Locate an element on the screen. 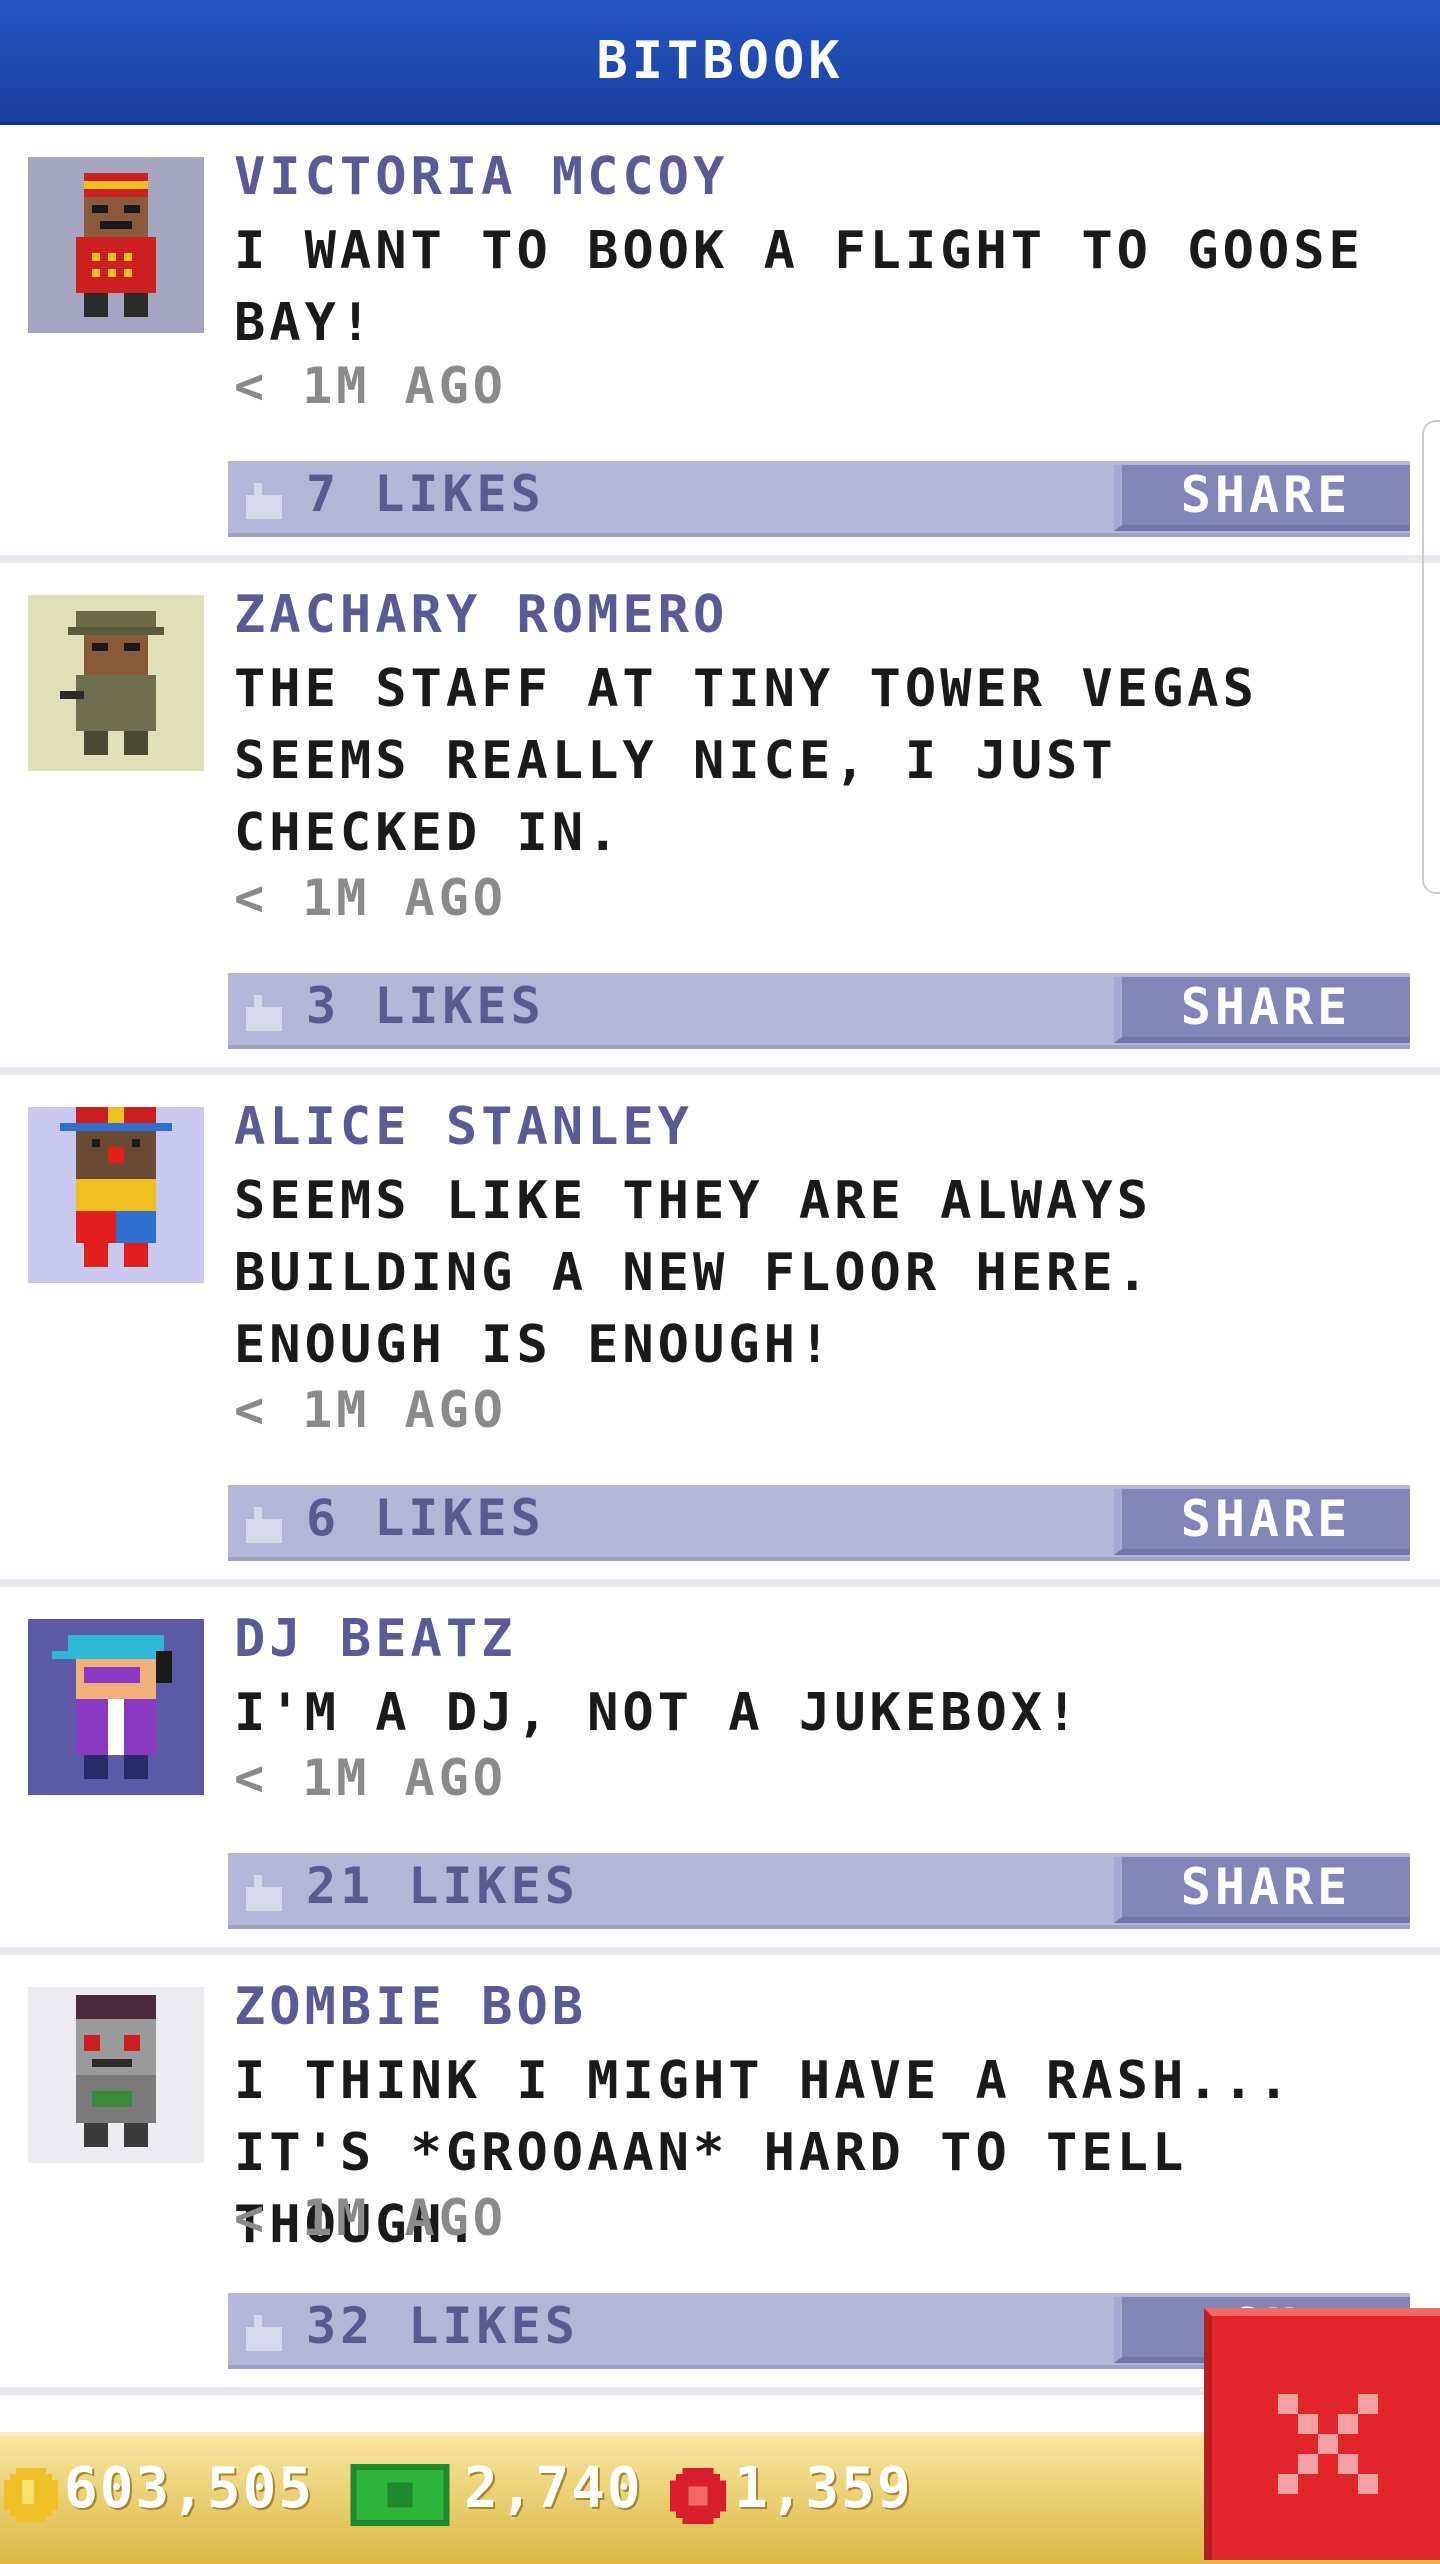 The image size is (1440, 2564). post-author: VICTORIA MCCOY is located at coordinates (481, 177).